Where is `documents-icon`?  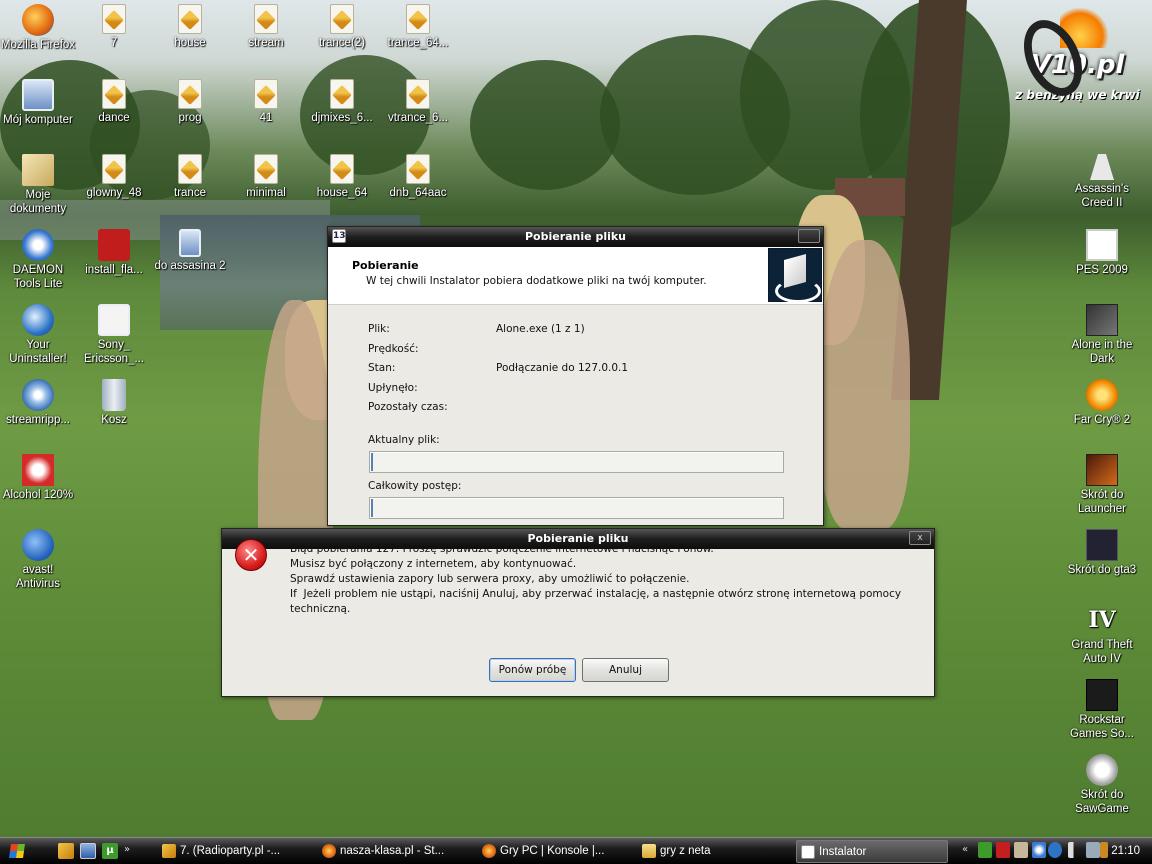
documents-icon is located at coordinates (38, 170).